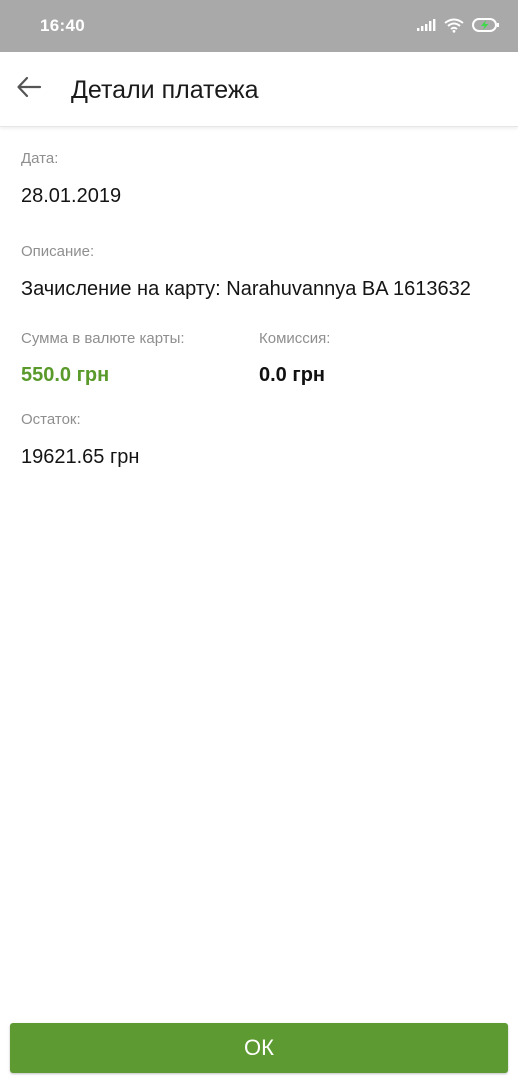 The height and width of the screenshot is (1080, 518). Describe the element at coordinates (58, 251) in the screenshot. I see `description-label: Описание:` at that location.